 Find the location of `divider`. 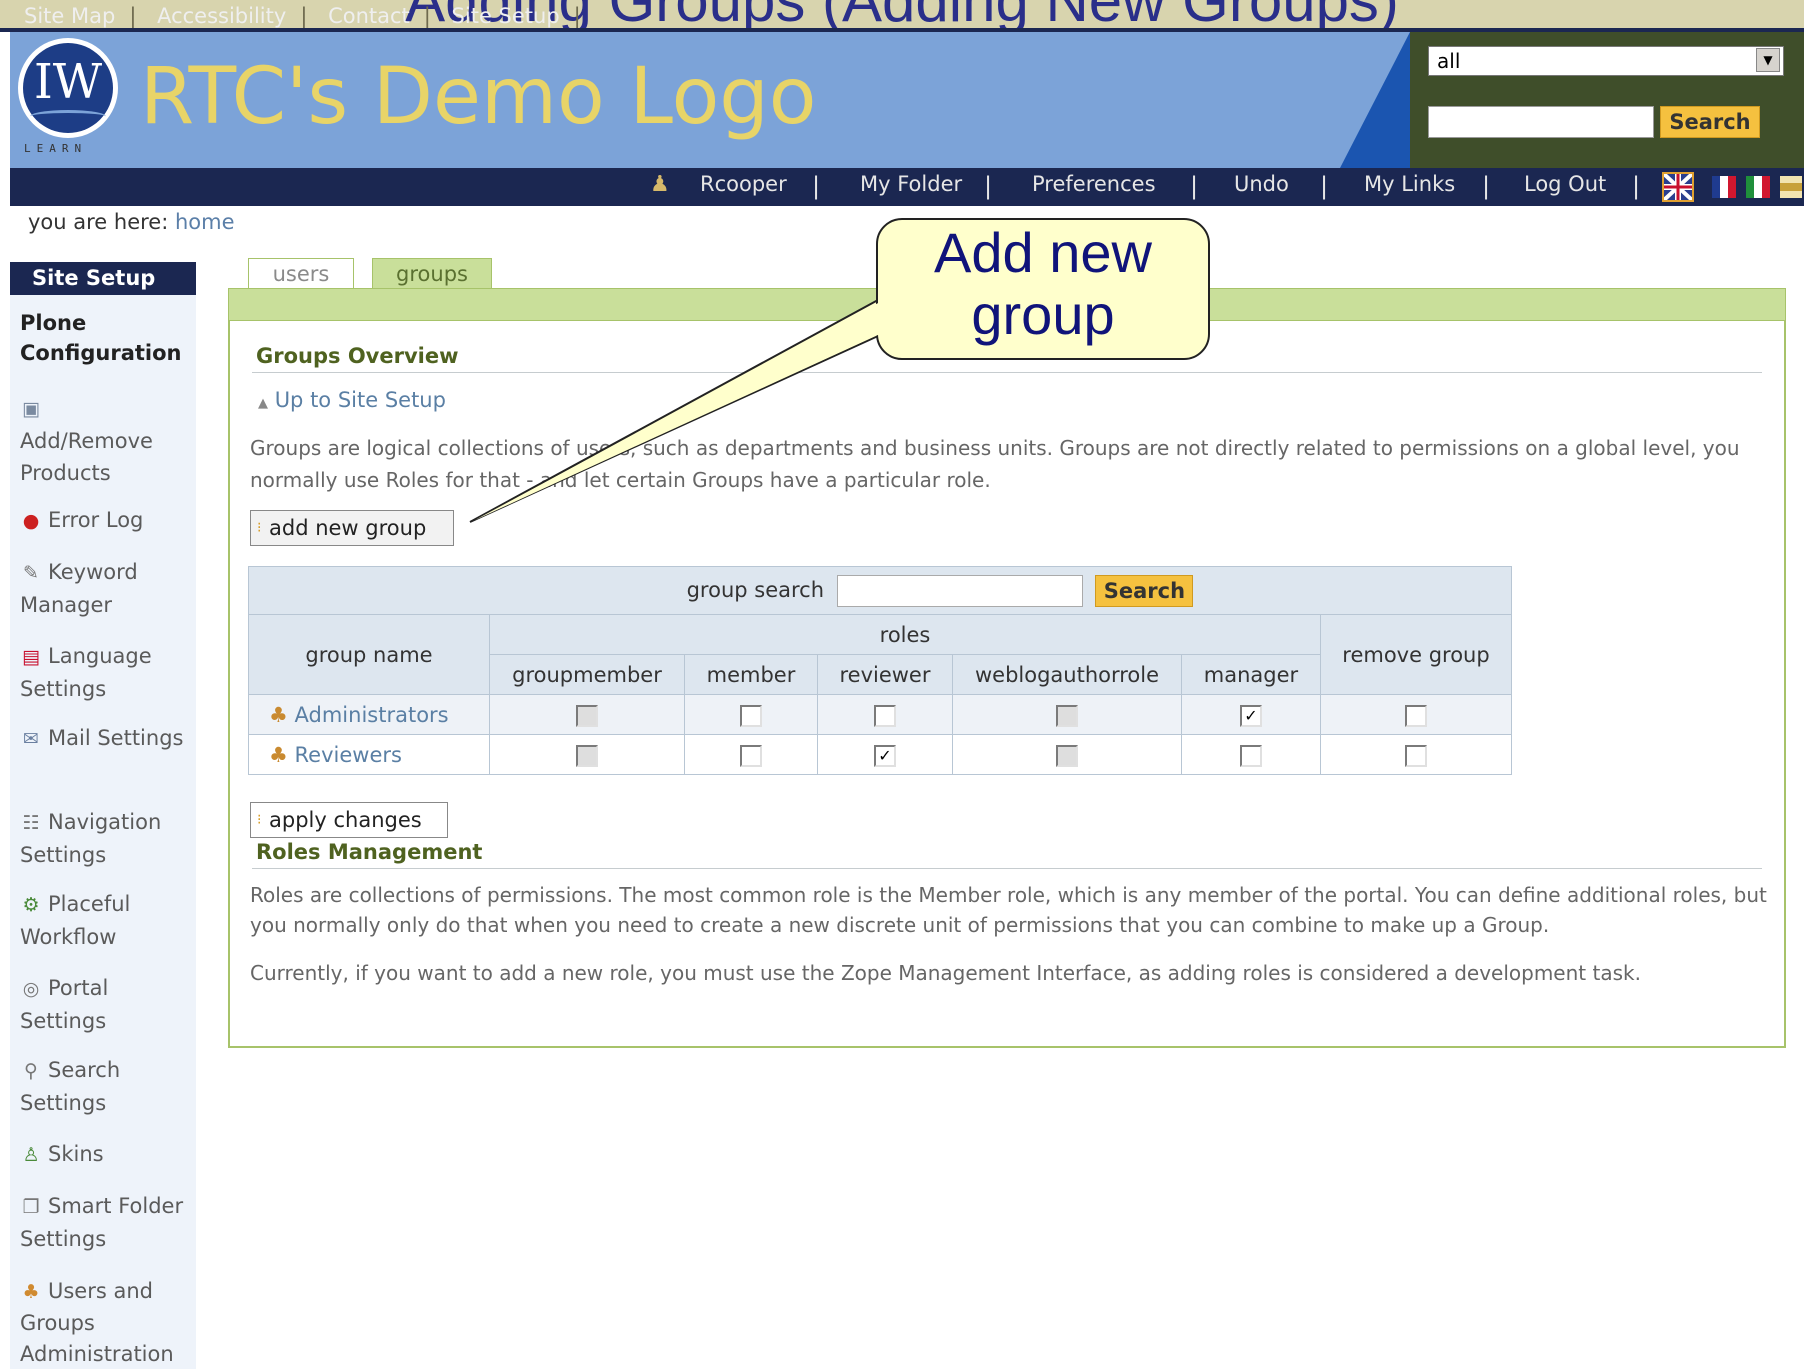

divider is located at coordinates (1007, 868).